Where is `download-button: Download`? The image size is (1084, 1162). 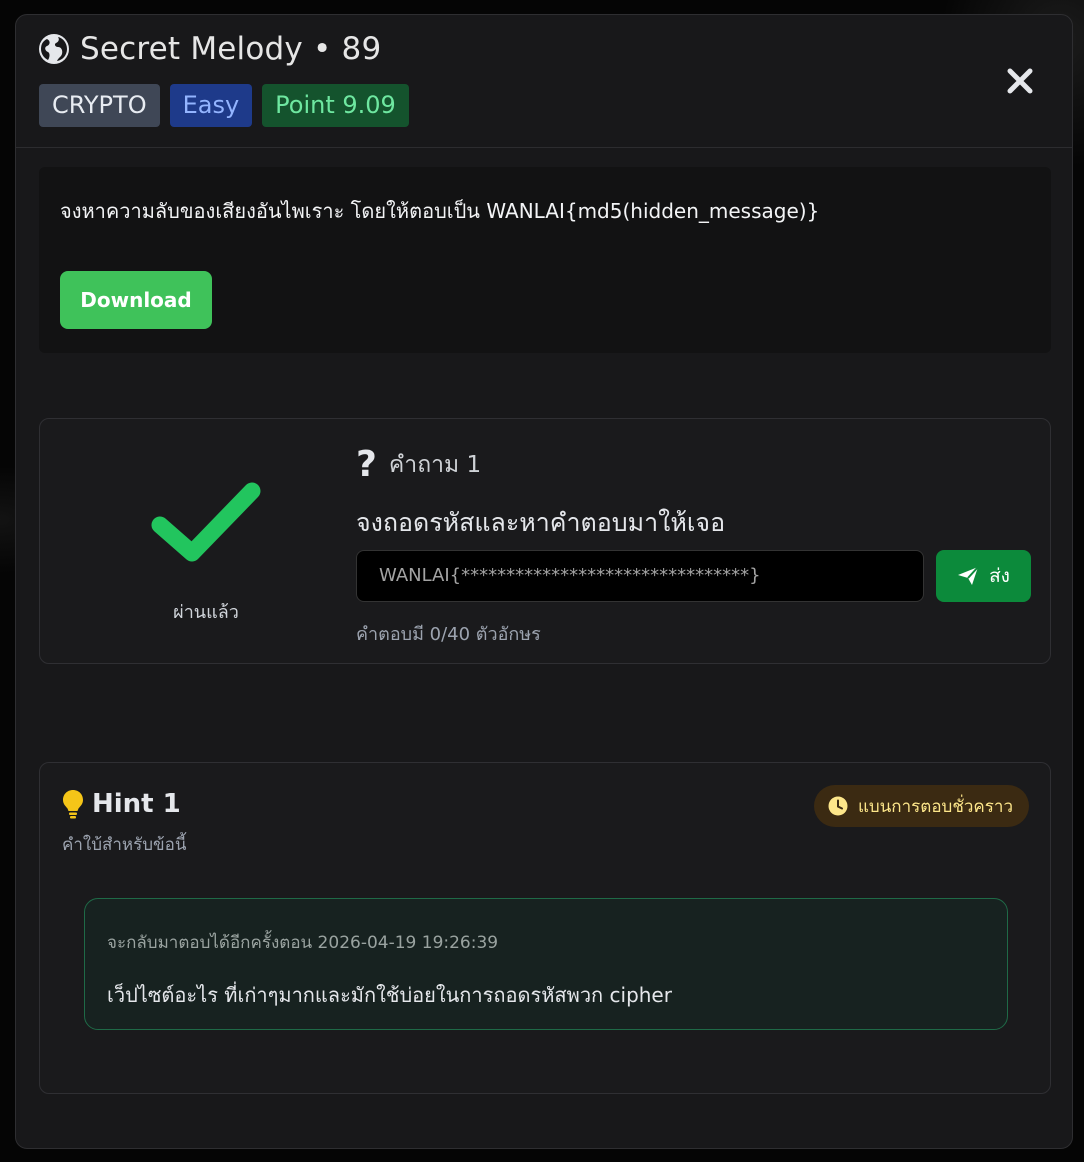
download-button: Download is located at coordinates (136, 300).